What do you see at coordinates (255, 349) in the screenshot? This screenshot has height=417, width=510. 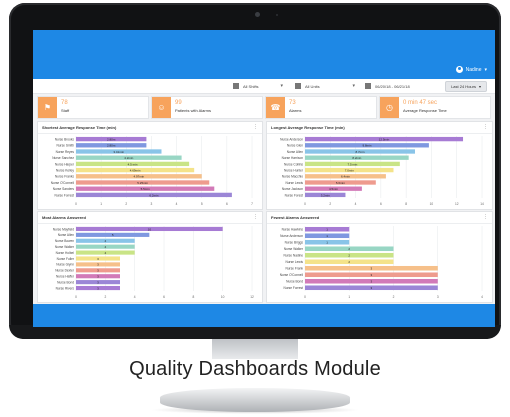 I see `stand-neck` at bounding box center [255, 349].